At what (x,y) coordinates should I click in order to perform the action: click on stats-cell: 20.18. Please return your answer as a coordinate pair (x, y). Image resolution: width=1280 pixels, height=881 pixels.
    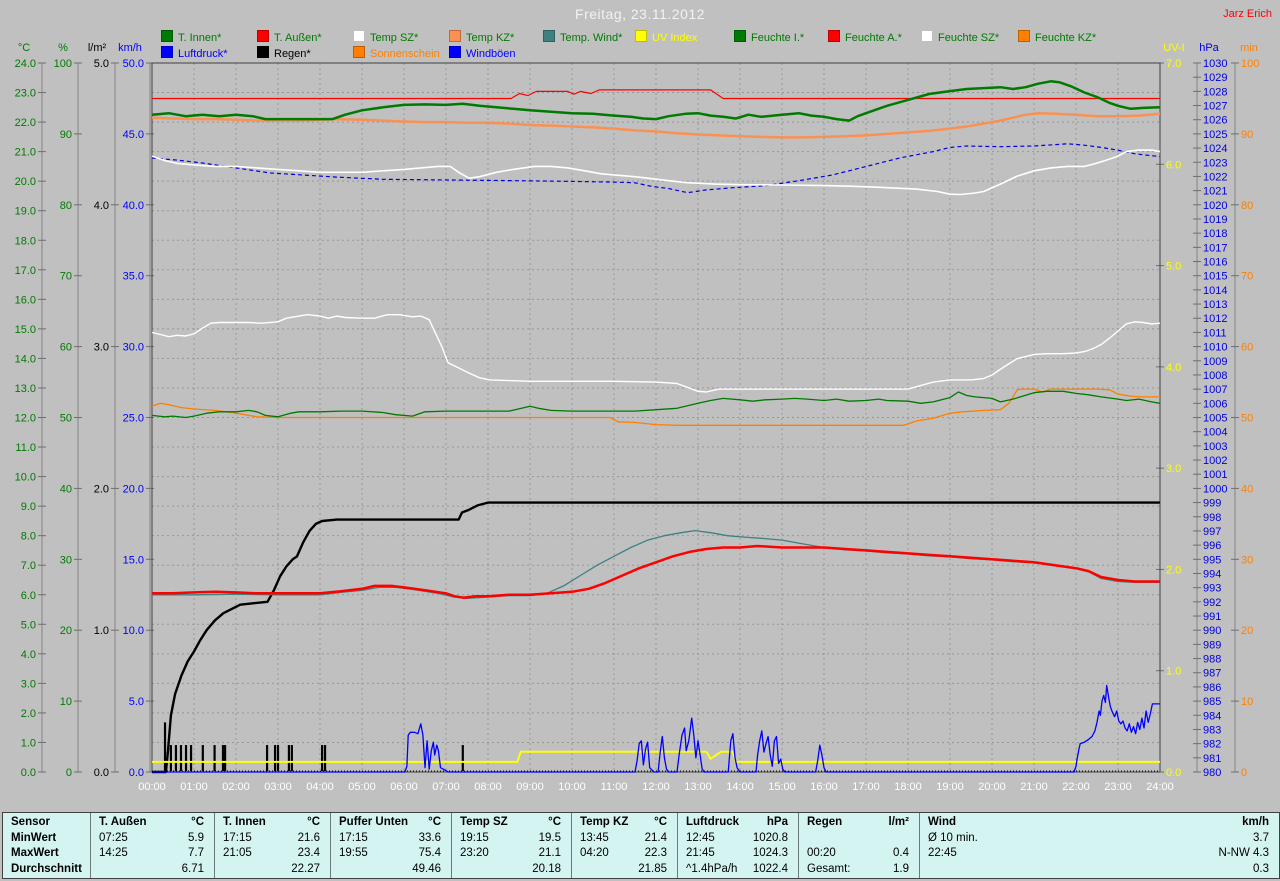
    Looking at the image, I should click on (546, 868).